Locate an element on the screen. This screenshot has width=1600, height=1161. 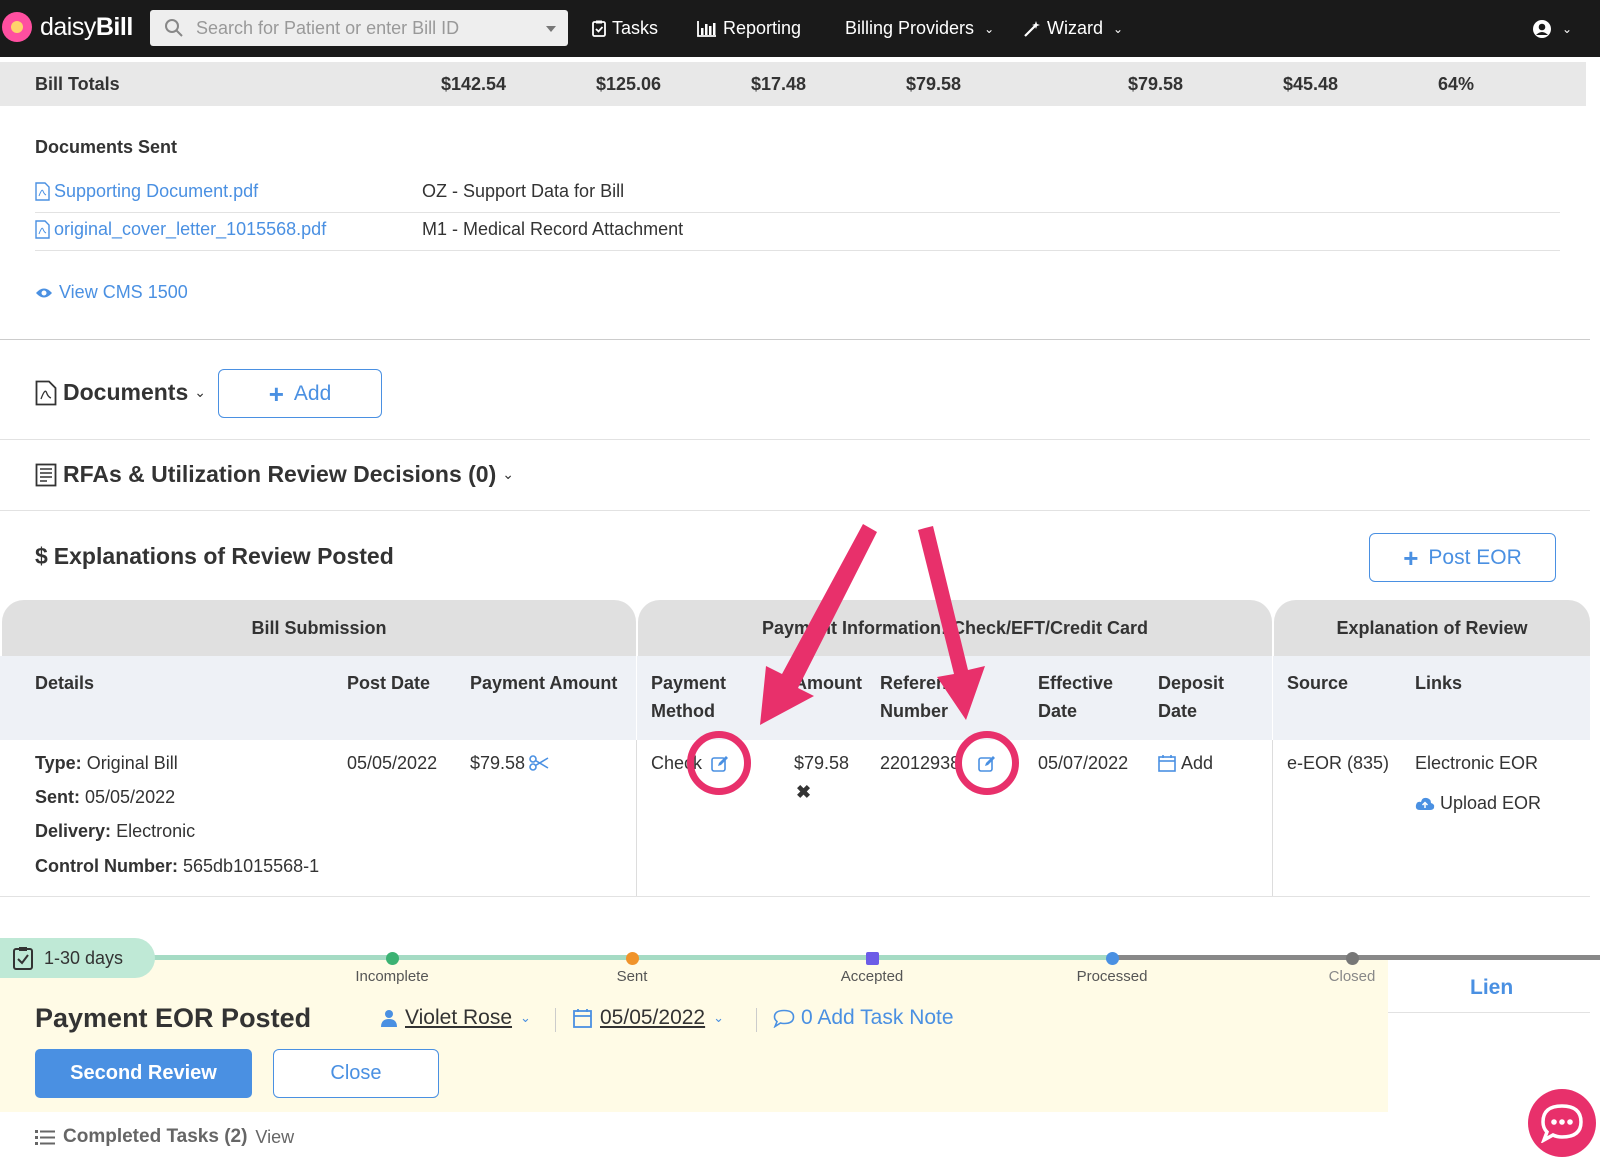
second-review-button: Second Review is located at coordinates (143, 1073).